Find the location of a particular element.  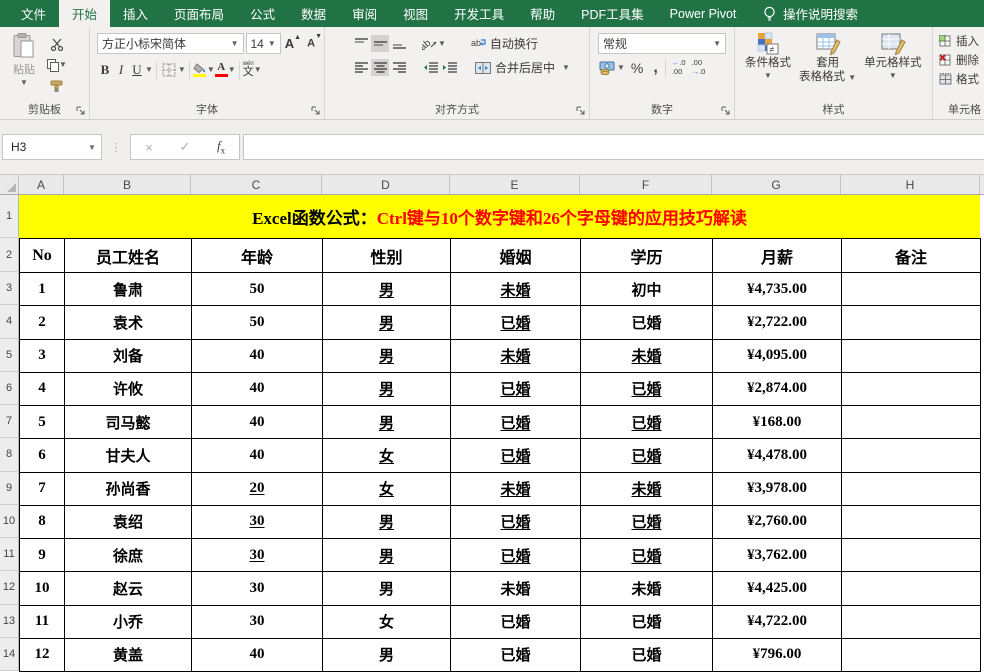

column-header-G: G is located at coordinates (776, 184).